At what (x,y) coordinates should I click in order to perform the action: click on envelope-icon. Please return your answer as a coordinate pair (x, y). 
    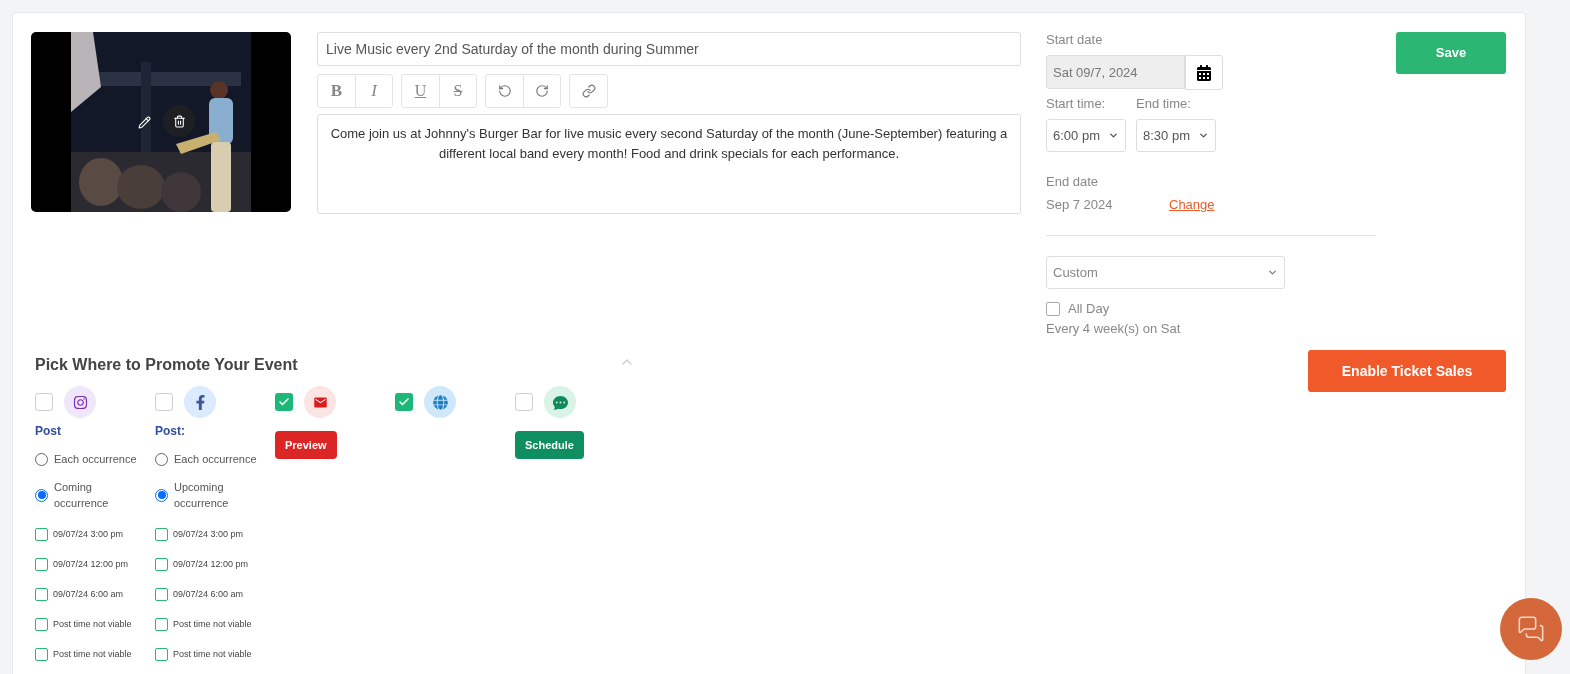
    Looking at the image, I should click on (320, 402).